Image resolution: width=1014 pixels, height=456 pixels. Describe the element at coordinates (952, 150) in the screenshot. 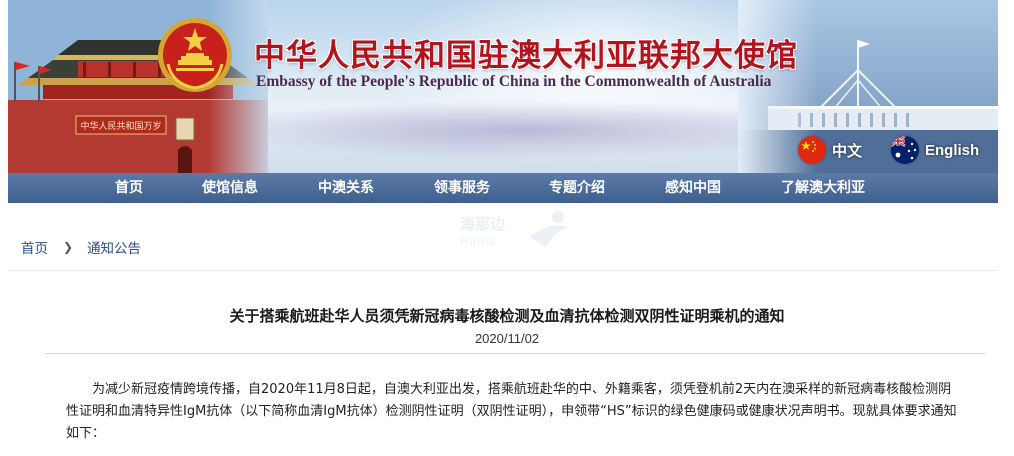

I see `language-english-label: English` at that location.